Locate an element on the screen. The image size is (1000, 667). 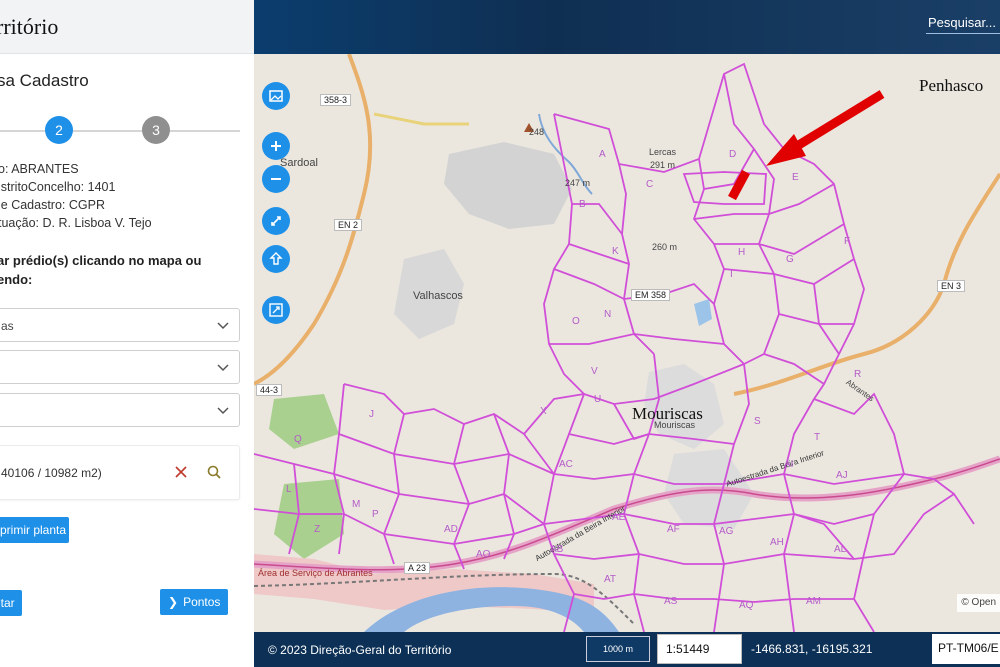
select-dropdown-1: as is located at coordinates (120, 325).